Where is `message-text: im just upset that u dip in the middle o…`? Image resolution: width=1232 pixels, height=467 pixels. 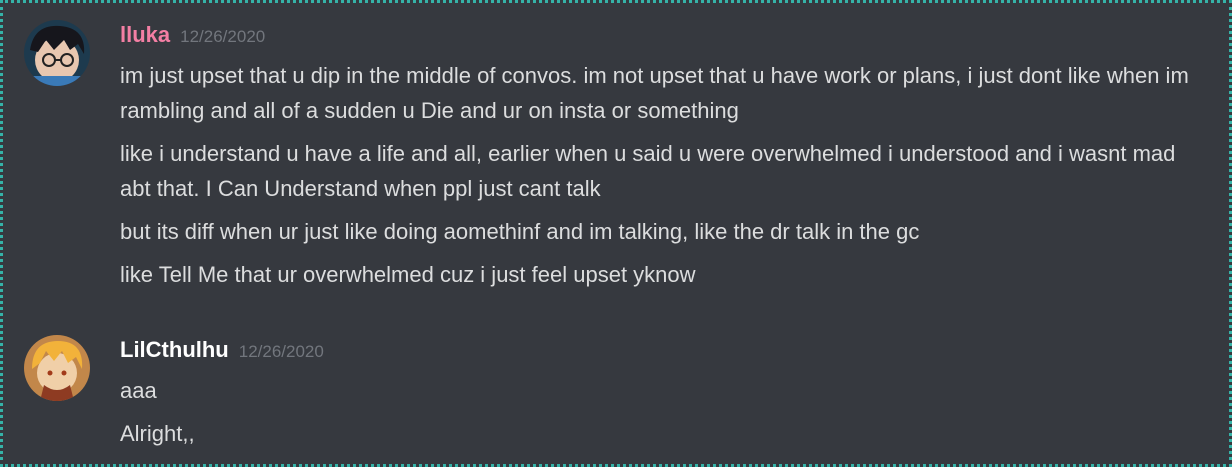 message-text: im just upset that u dip in the middle o… is located at coordinates (654, 93).